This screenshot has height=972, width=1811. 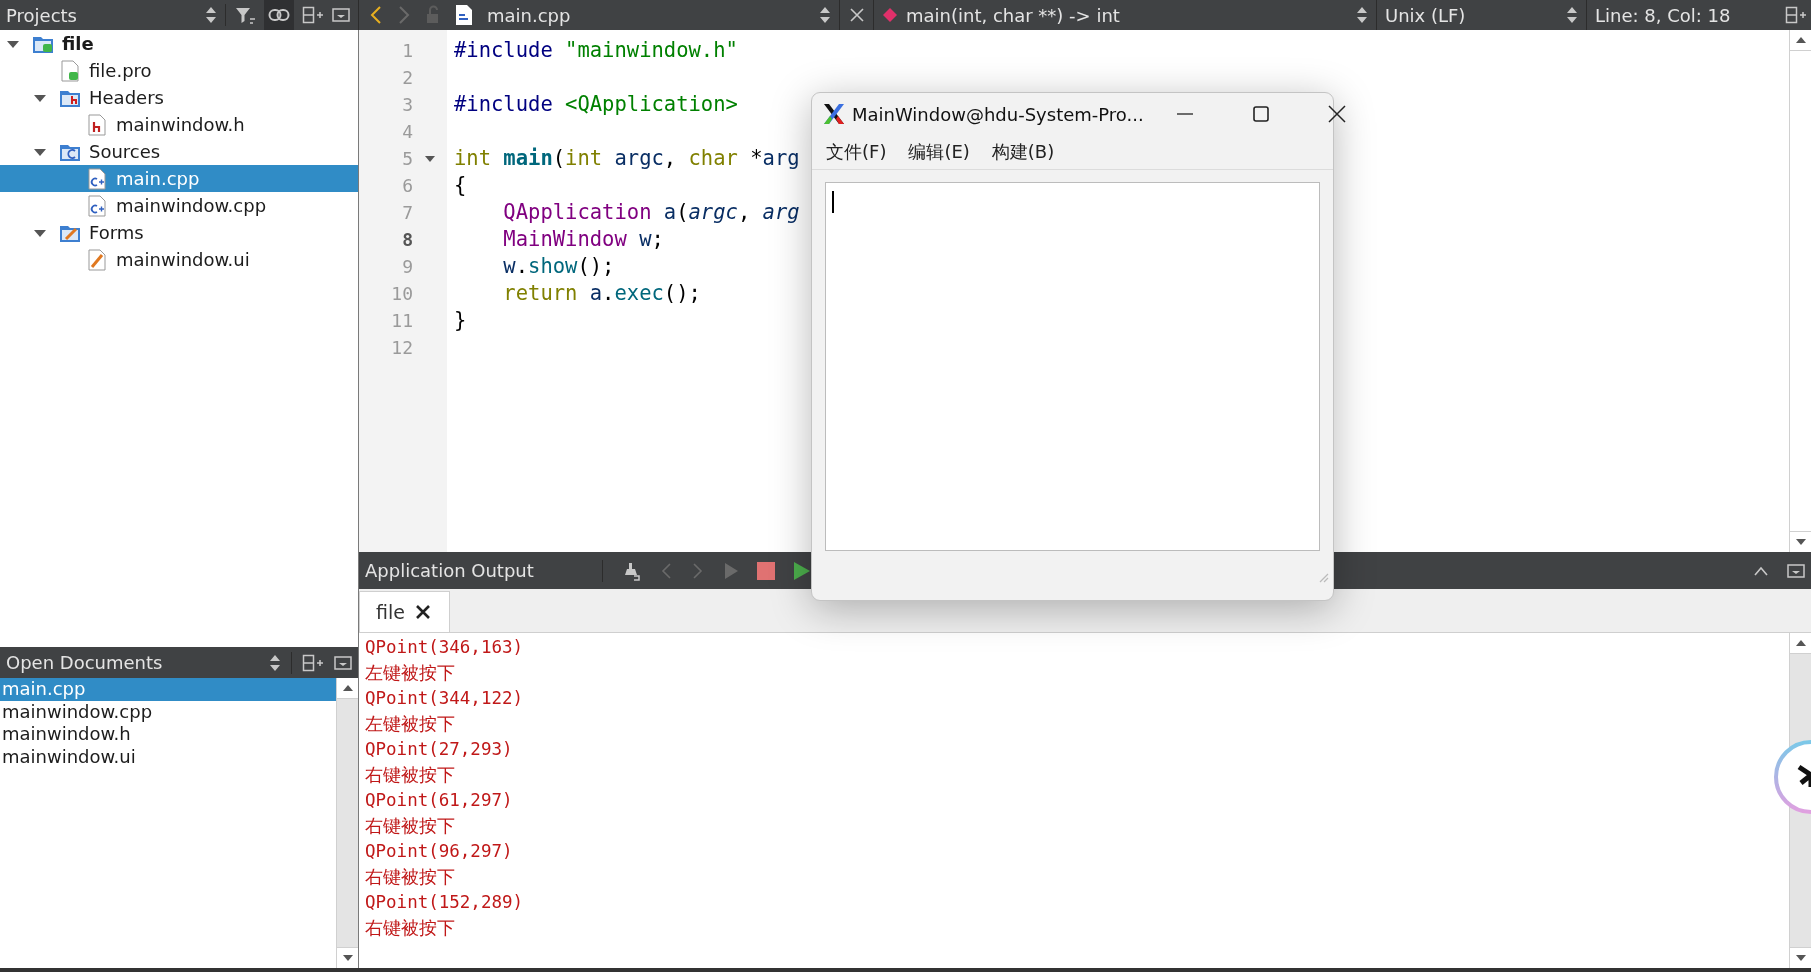 I want to click on line-number: 7, so click(x=407, y=212).